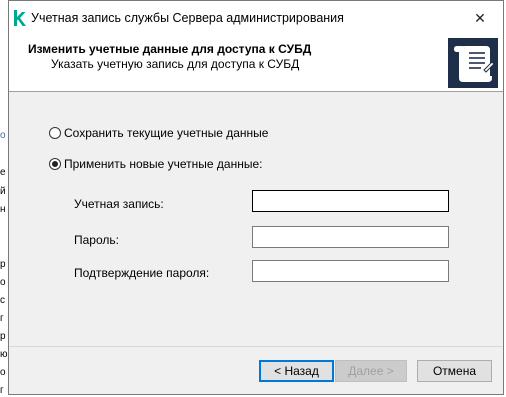  What do you see at coordinates (454, 371) in the screenshot?
I see `cancel-button: Отмена` at bounding box center [454, 371].